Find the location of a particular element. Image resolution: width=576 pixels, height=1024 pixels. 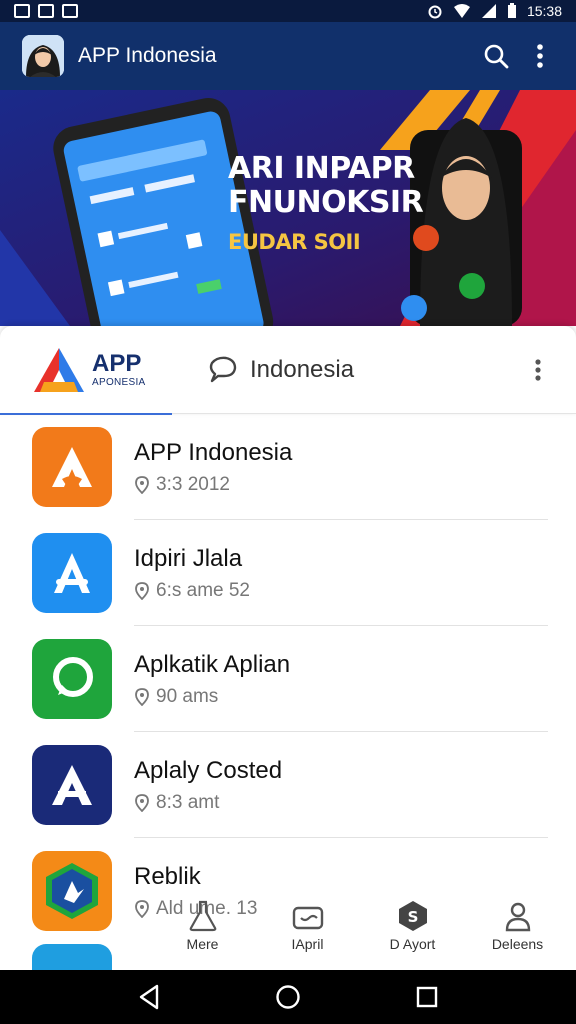

nav-item-april: IApril is located at coordinates (307, 932).